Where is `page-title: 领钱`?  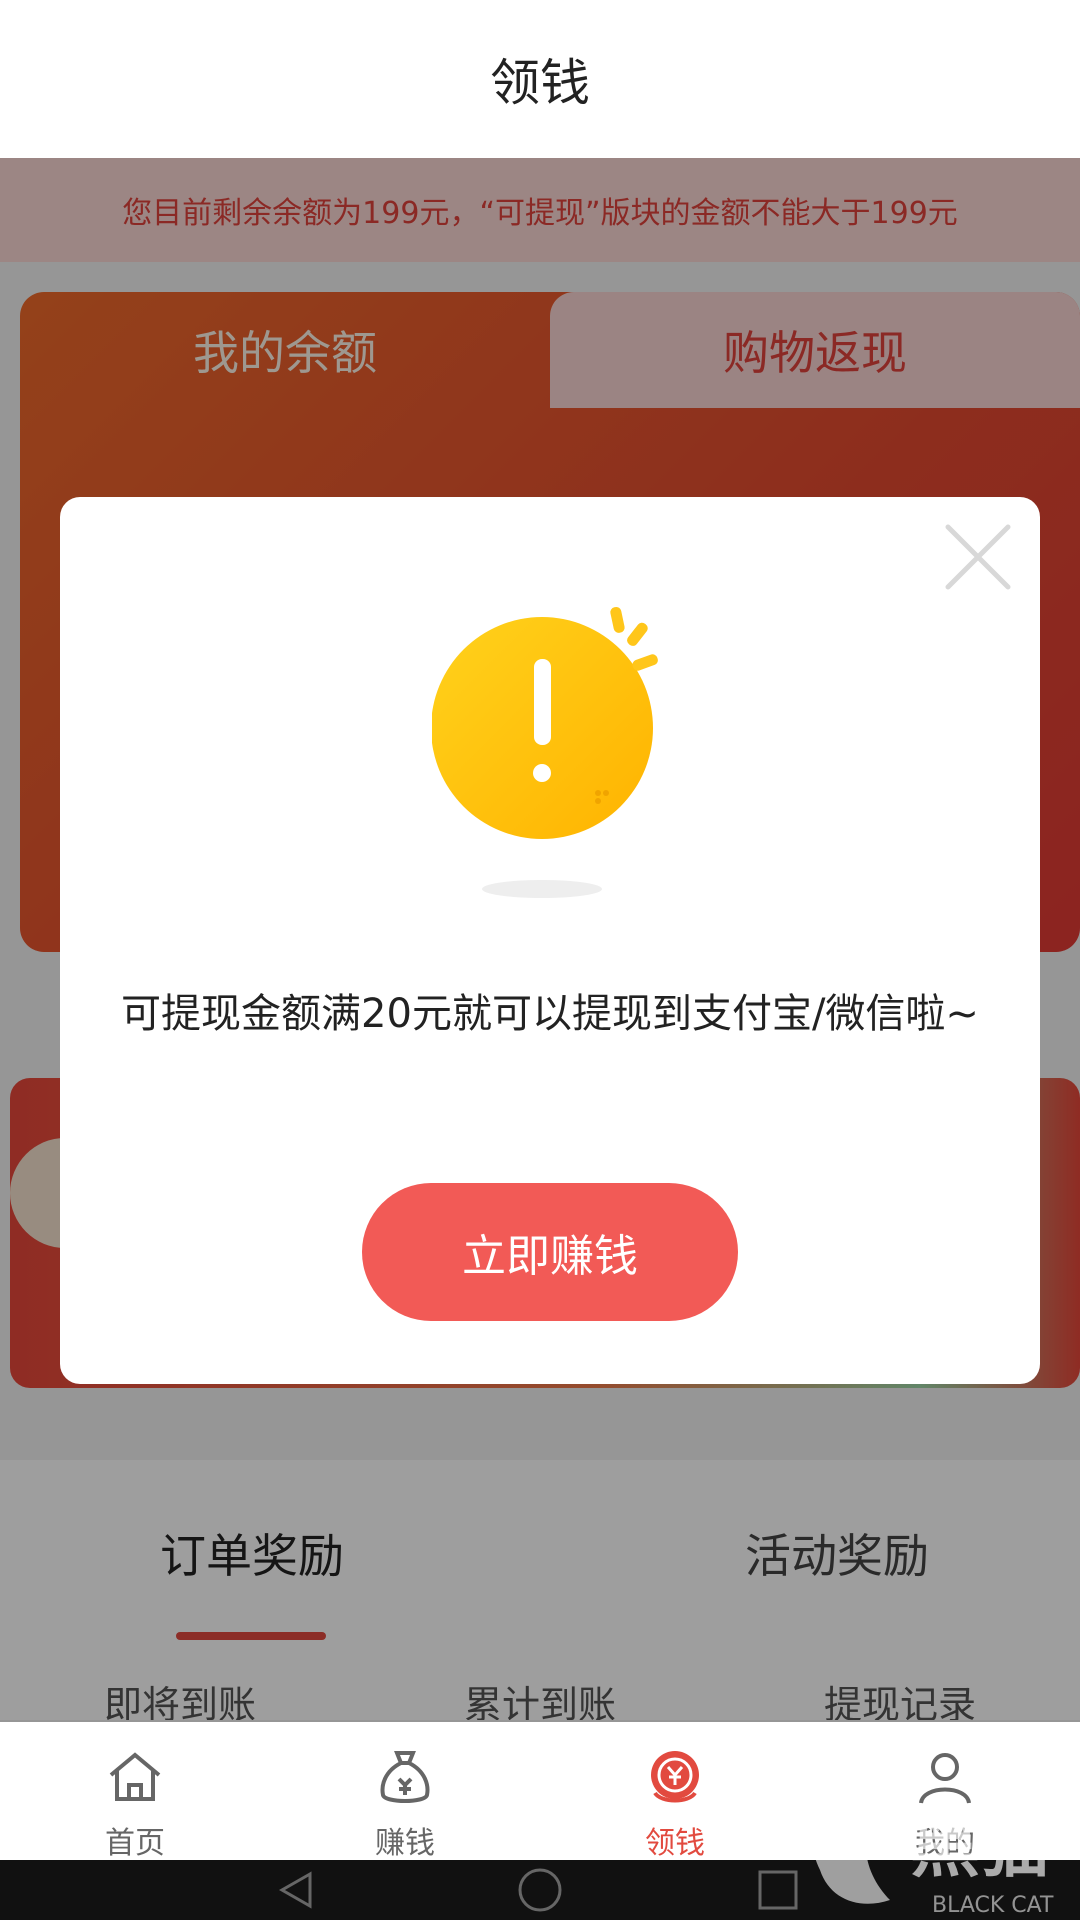 page-title: 领钱 is located at coordinates (540, 83).